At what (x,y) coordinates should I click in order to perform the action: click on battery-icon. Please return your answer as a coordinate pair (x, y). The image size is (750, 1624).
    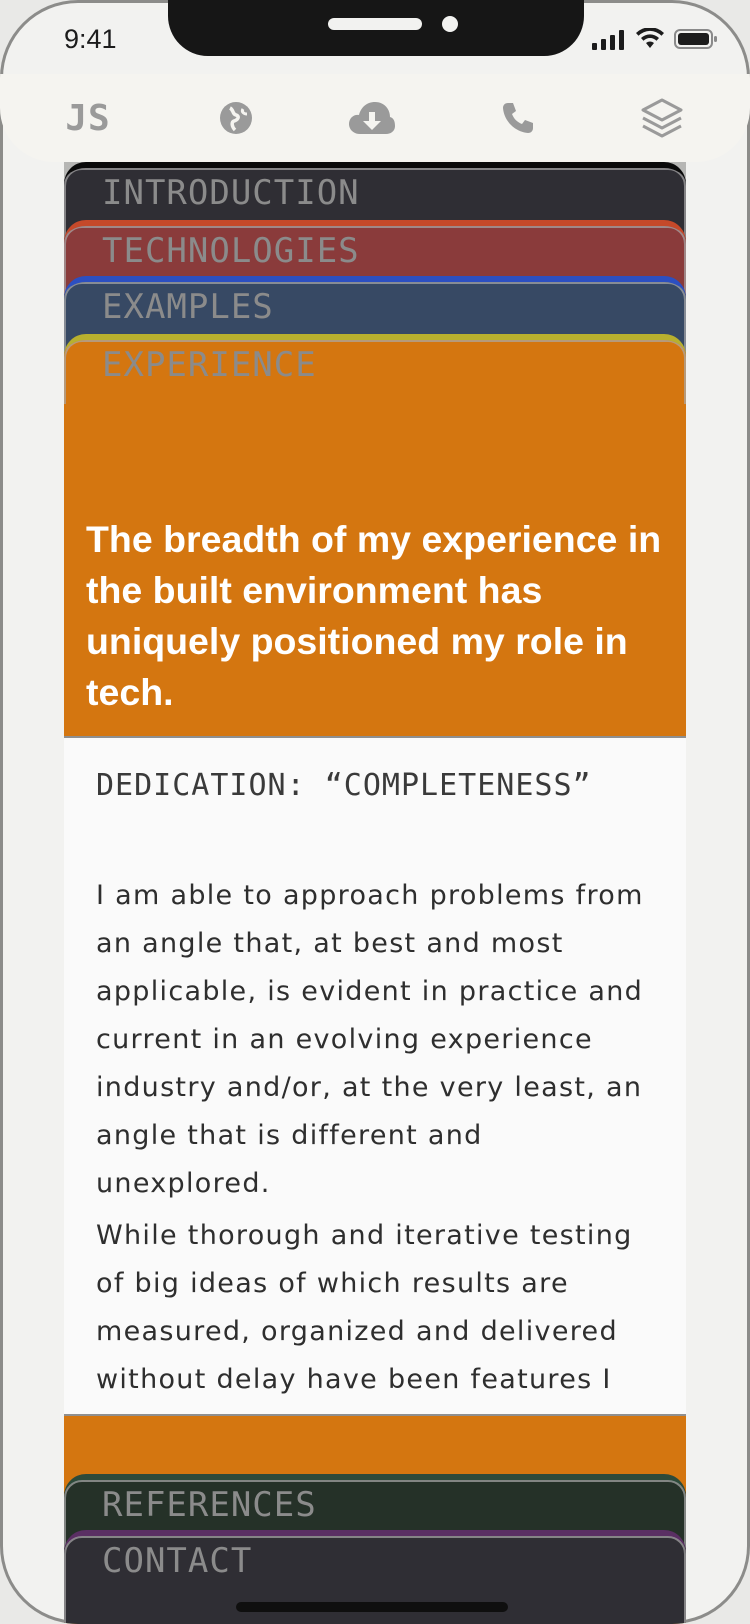
    Looking at the image, I should click on (695, 39).